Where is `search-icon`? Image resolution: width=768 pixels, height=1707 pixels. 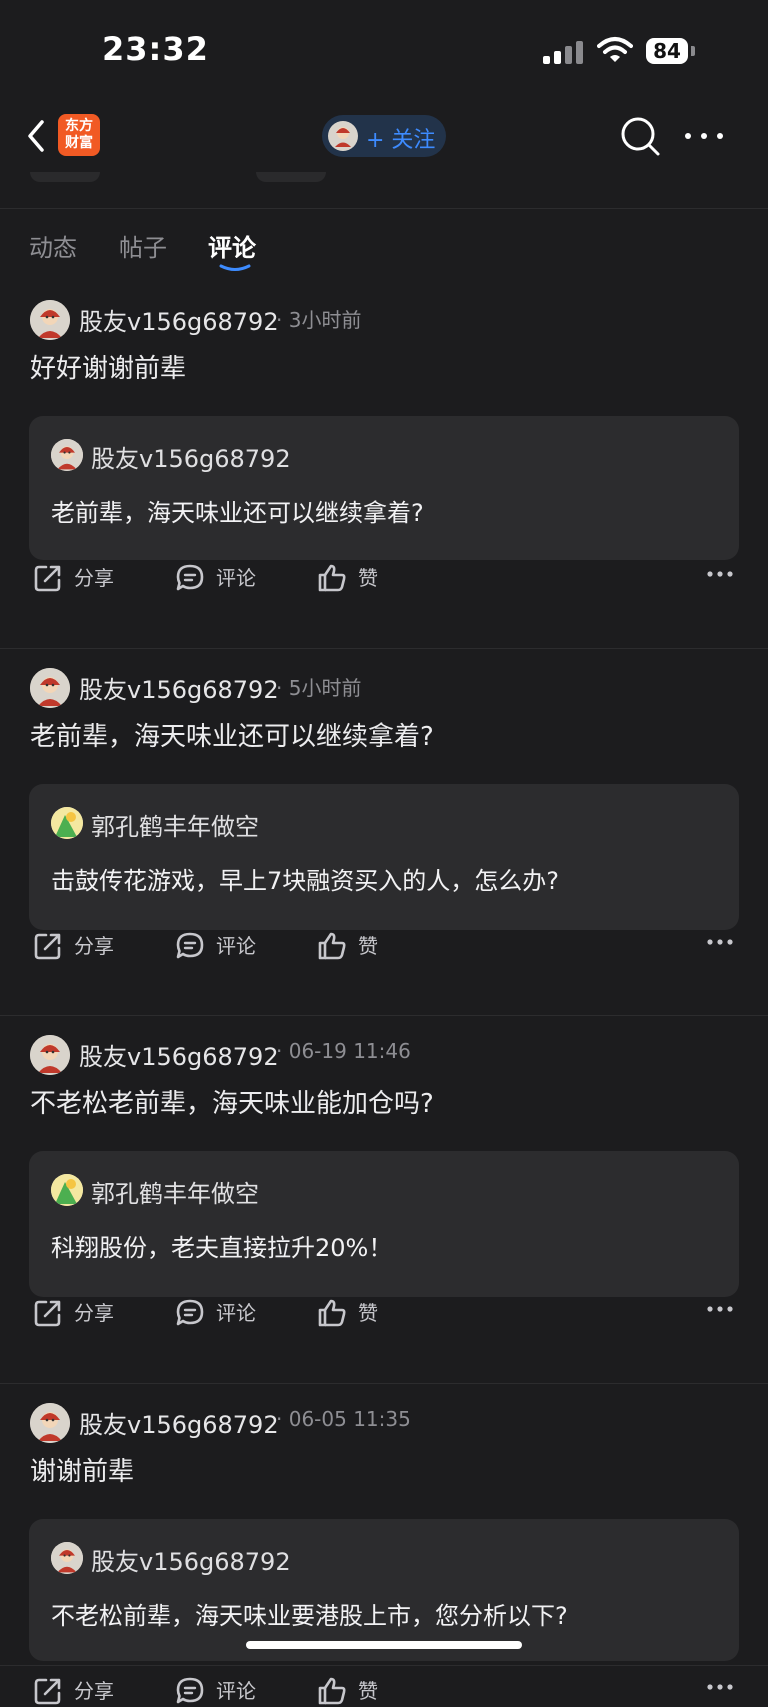
search-icon is located at coordinates (640, 136).